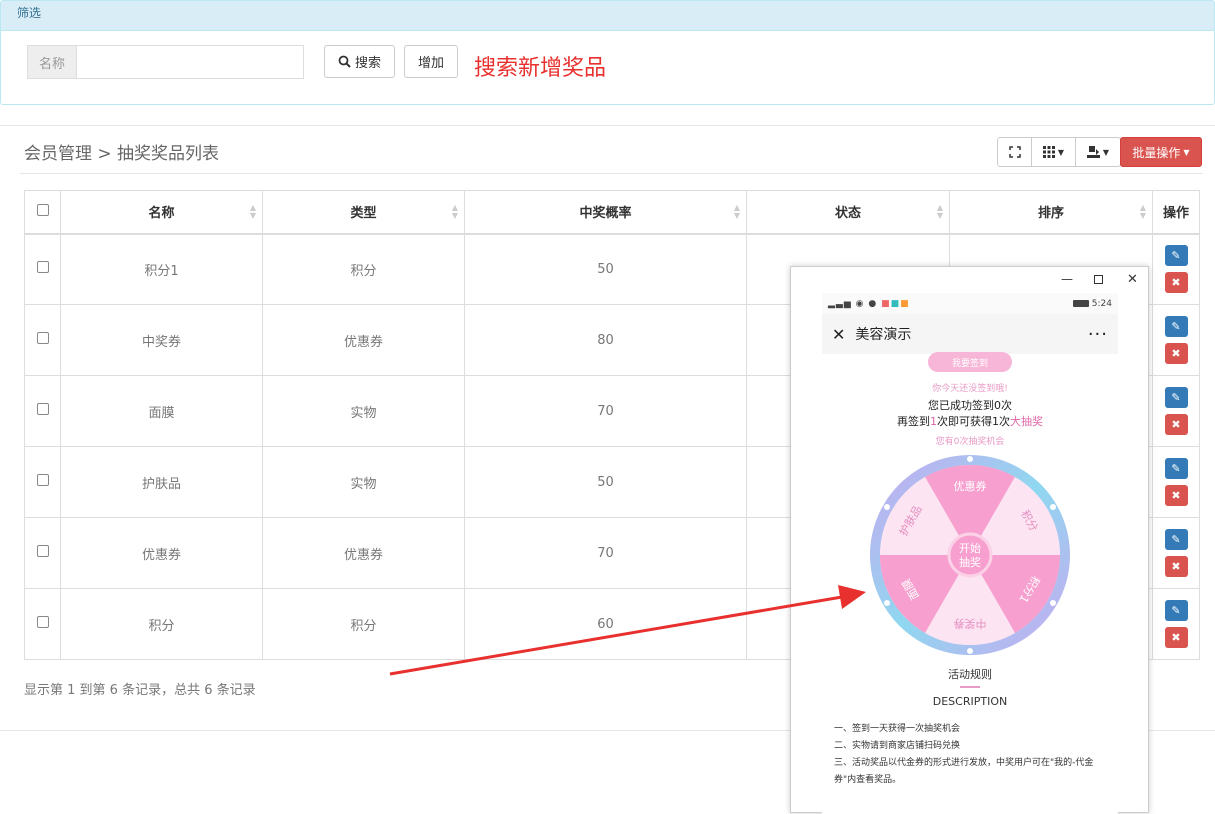 This screenshot has height=814, width=1215. I want to click on header-sort-order: 排序 ▲ ▼, so click(1051, 212).